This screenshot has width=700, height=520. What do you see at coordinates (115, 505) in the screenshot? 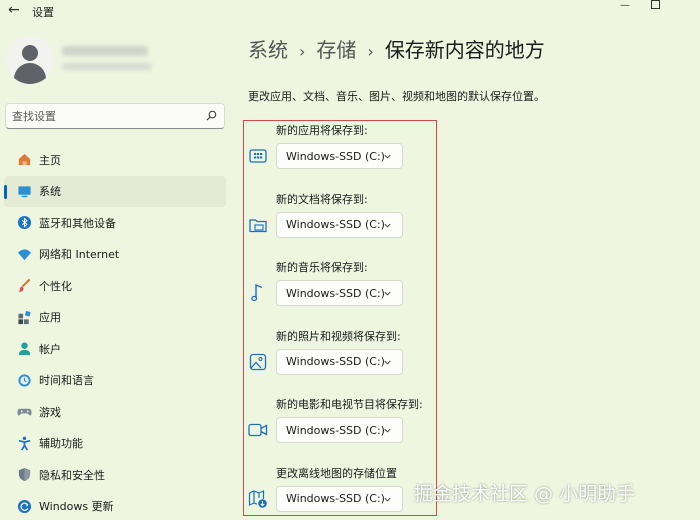
I see `sidebar-item-windows-update: Windows 更新` at bounding box center [115, 505].